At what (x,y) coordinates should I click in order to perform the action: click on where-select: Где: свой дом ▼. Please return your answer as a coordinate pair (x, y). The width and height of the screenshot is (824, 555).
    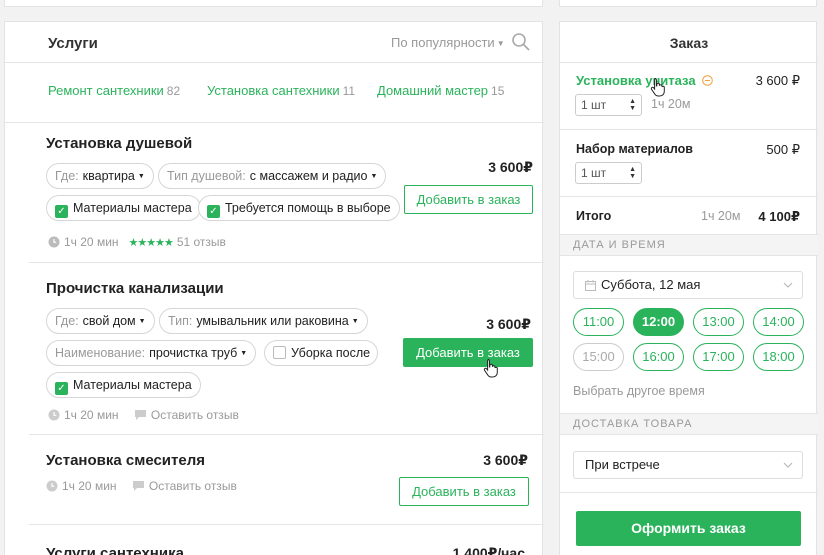
    Looking at the image, I should click on (100, 321).